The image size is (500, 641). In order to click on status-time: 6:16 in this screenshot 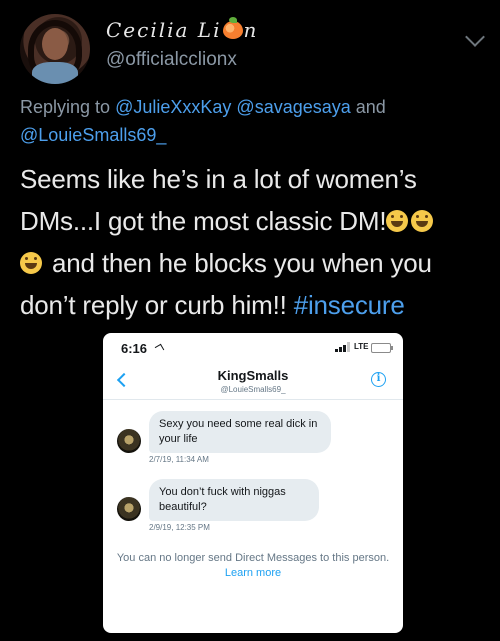, I will do `click(134, 348)`.